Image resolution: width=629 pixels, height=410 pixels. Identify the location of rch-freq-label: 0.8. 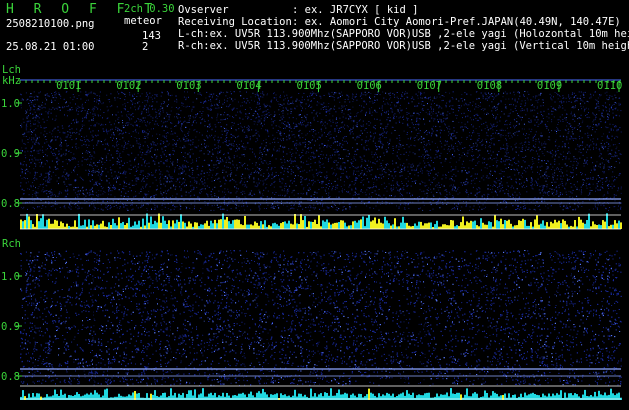
(10, 377).